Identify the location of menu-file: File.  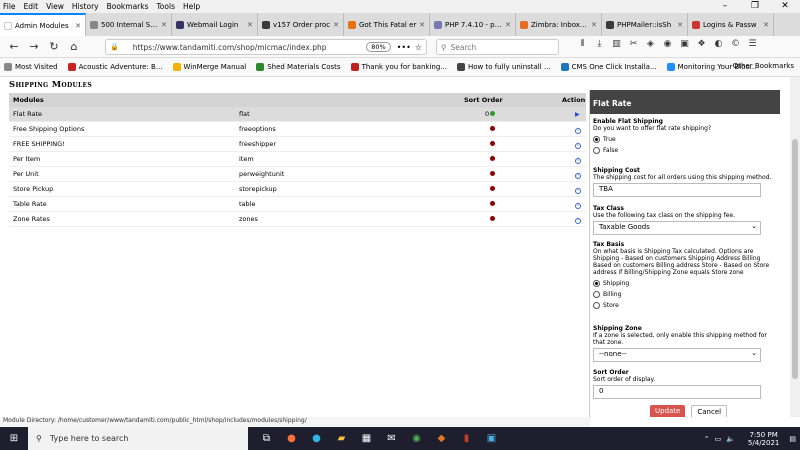
(9, 6).